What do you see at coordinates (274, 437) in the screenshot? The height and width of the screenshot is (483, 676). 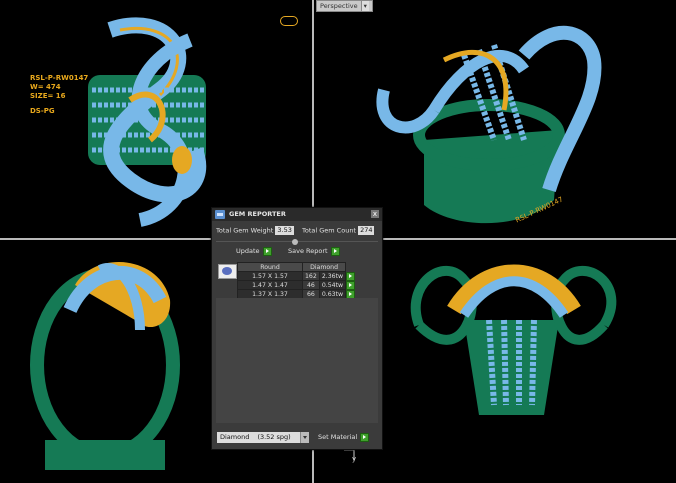 I see `material-sg: (3.52 spg)` at bounding box center [274, 437].